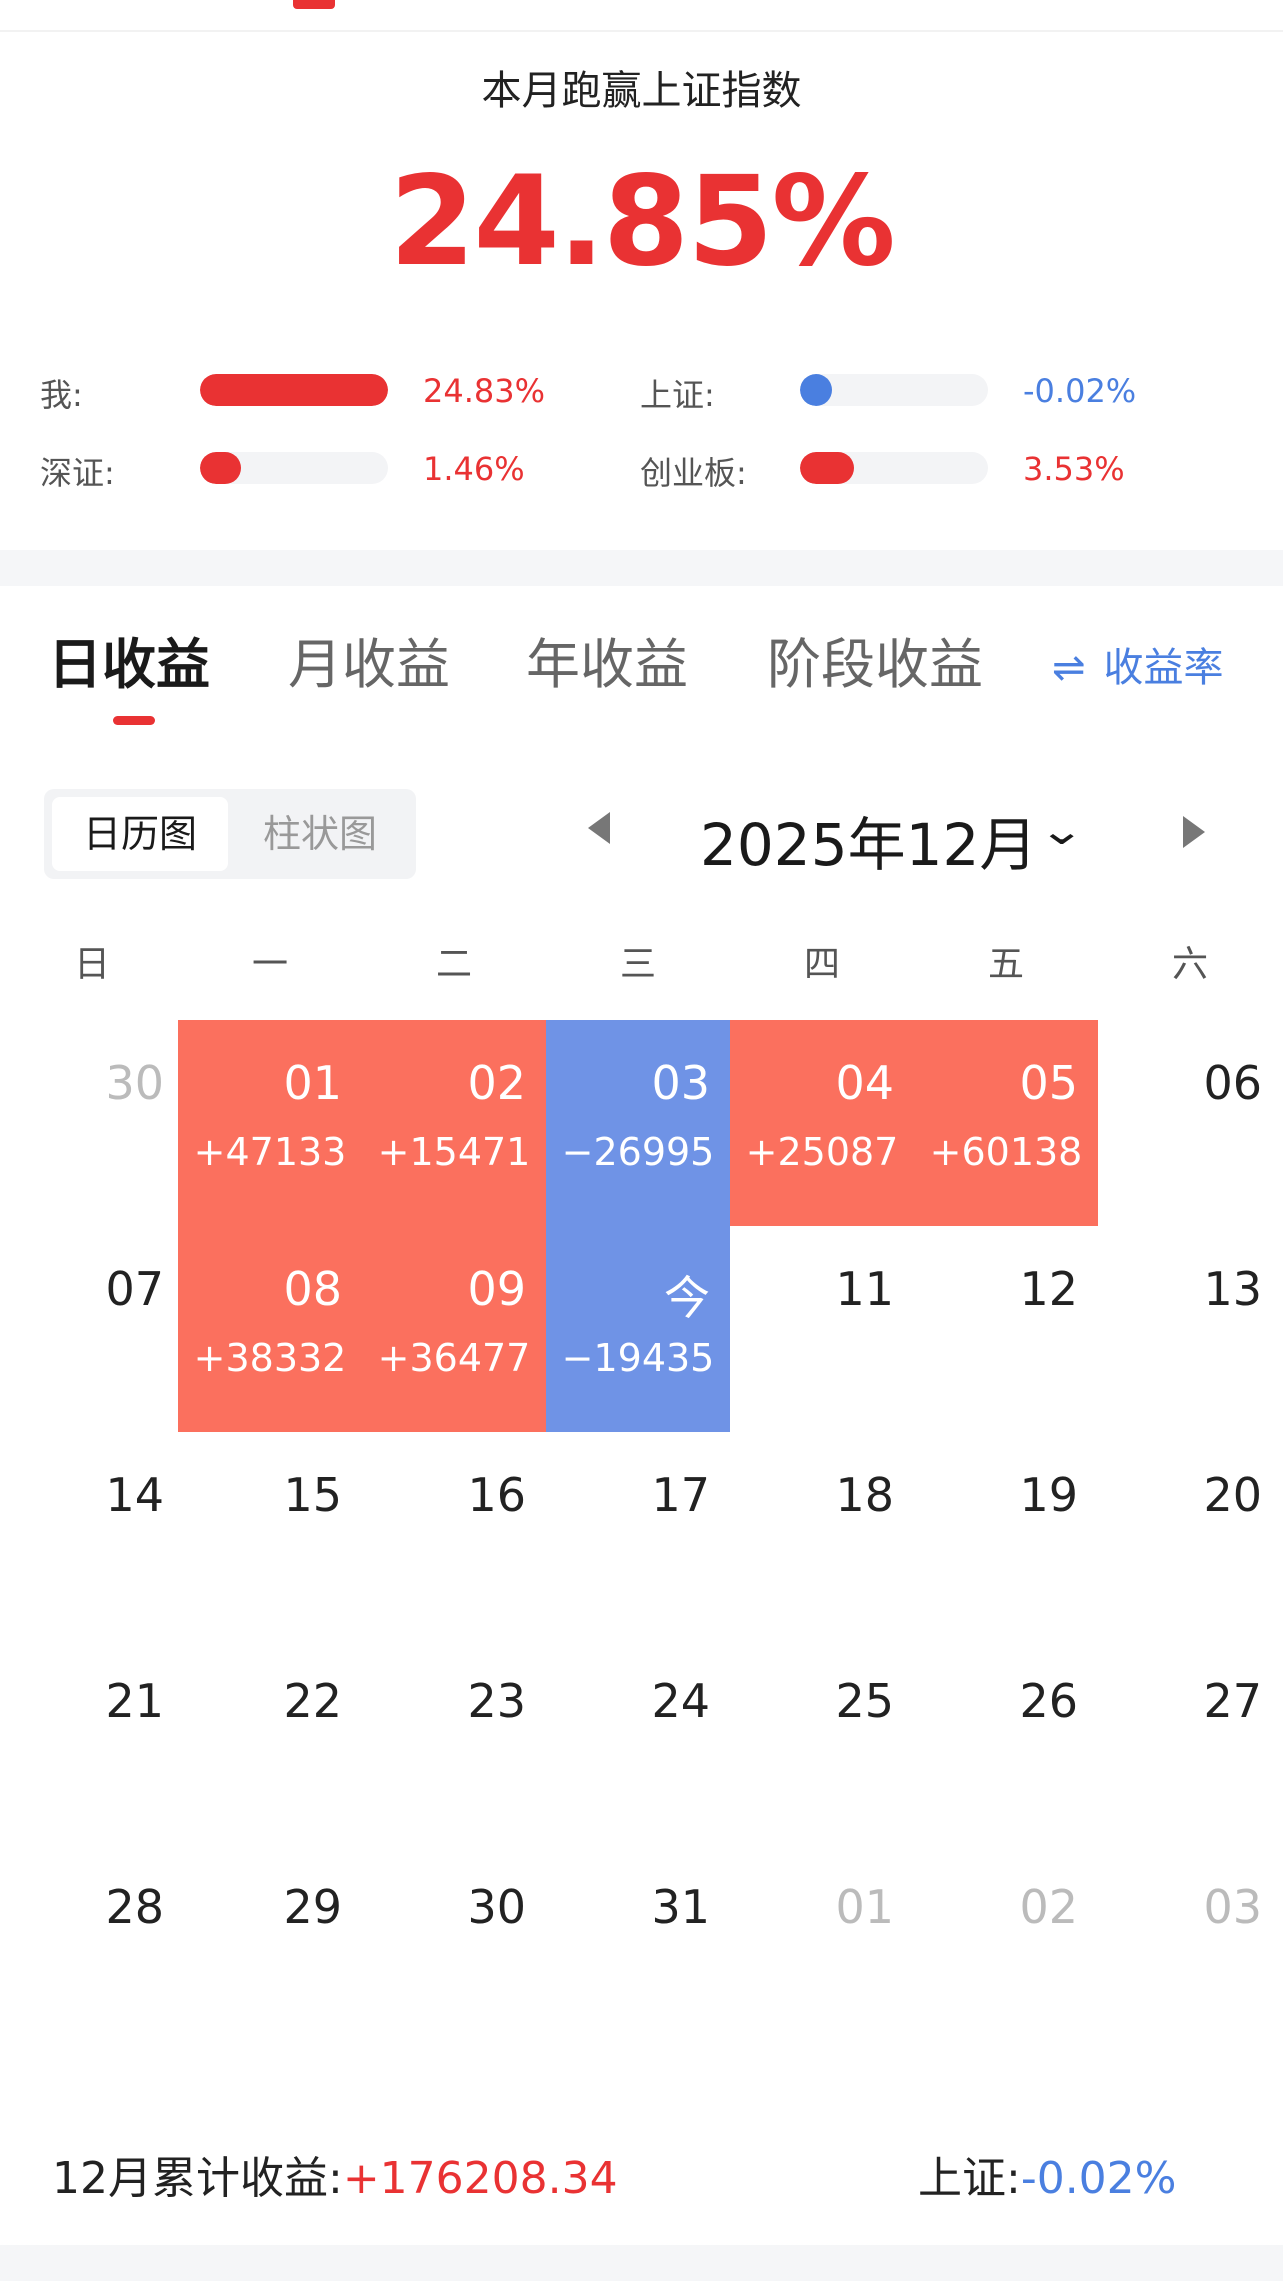 This screenshot has width=1283, height=2281. I want to click on chevron-down-icon: ⌄, so click(1061, 831).